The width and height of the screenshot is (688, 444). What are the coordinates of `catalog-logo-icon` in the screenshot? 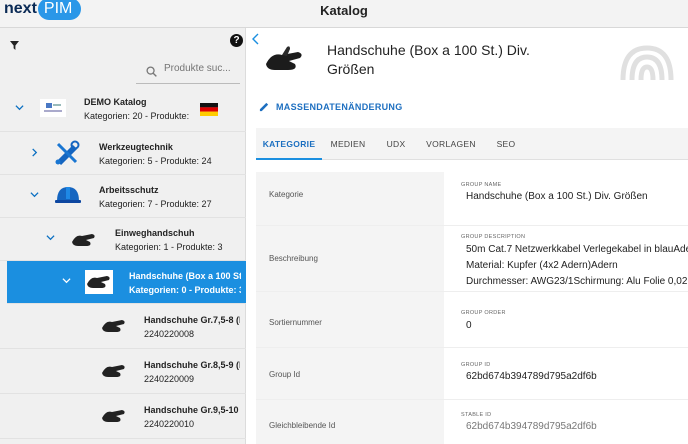 It's located at (53, 108).